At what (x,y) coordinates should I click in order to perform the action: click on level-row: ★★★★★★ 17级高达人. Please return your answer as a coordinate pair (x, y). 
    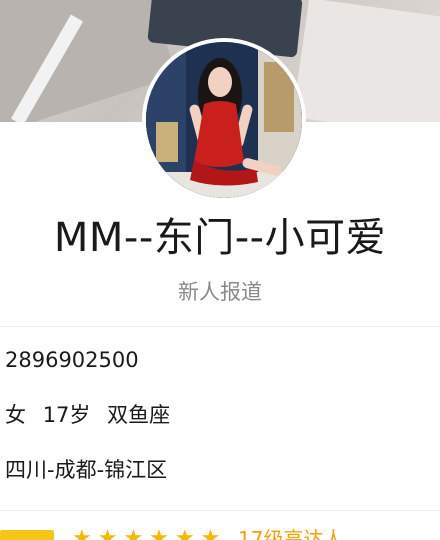
    Looking at the image, I should click on (220, 532).